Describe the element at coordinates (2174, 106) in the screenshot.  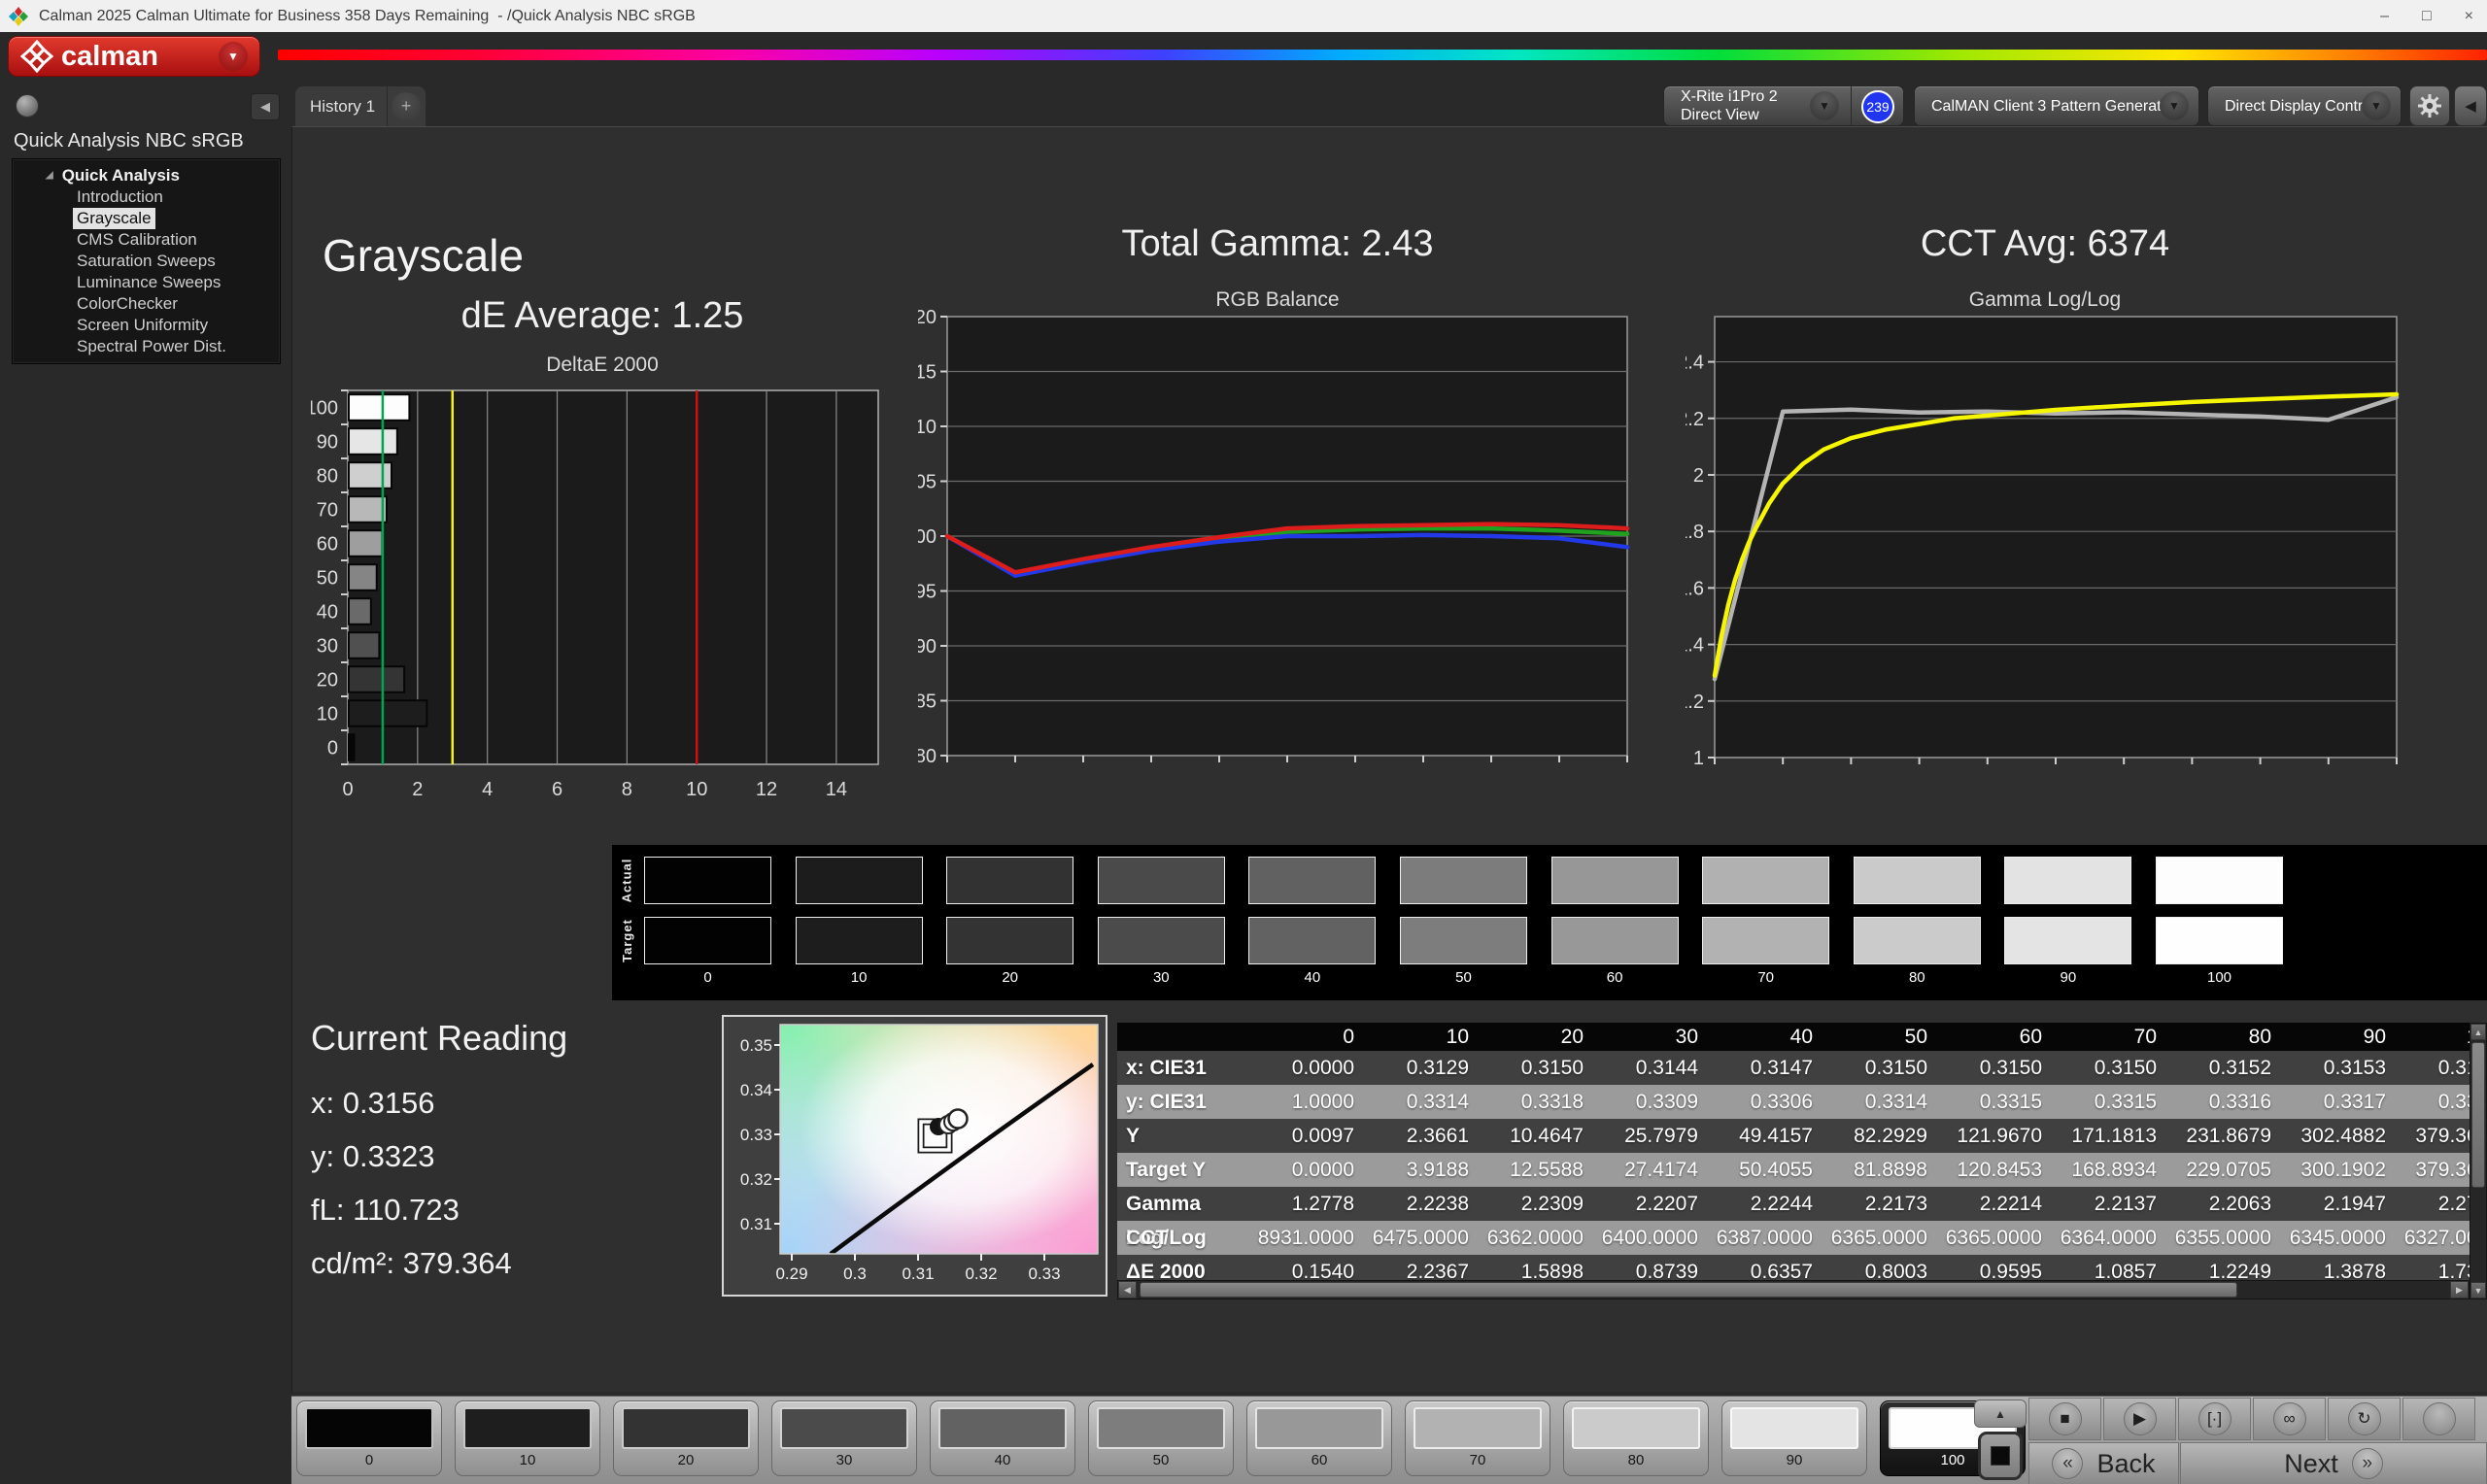
I see `pattern-generator-caret-icon: ▼` at that location.